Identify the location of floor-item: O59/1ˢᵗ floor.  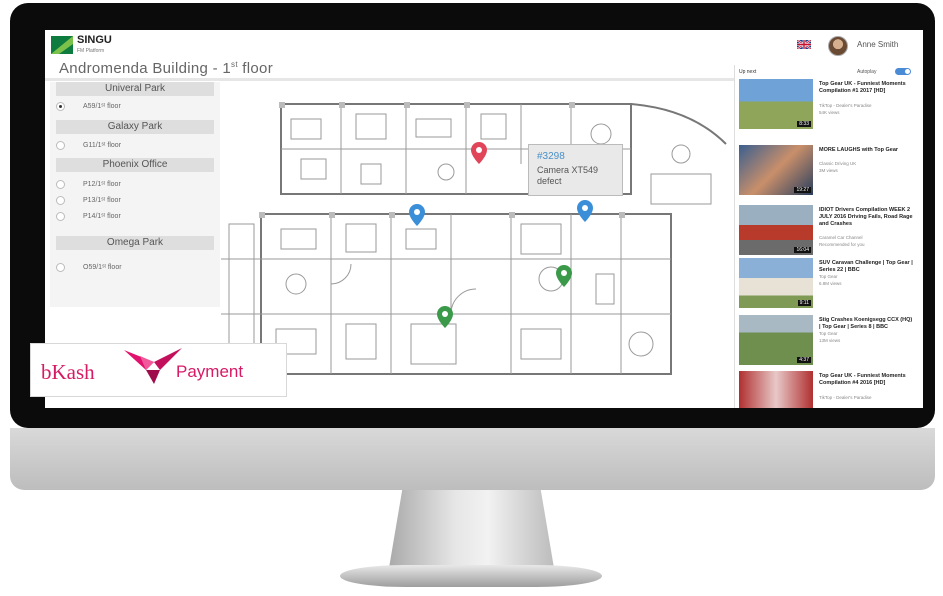
(89, 268).